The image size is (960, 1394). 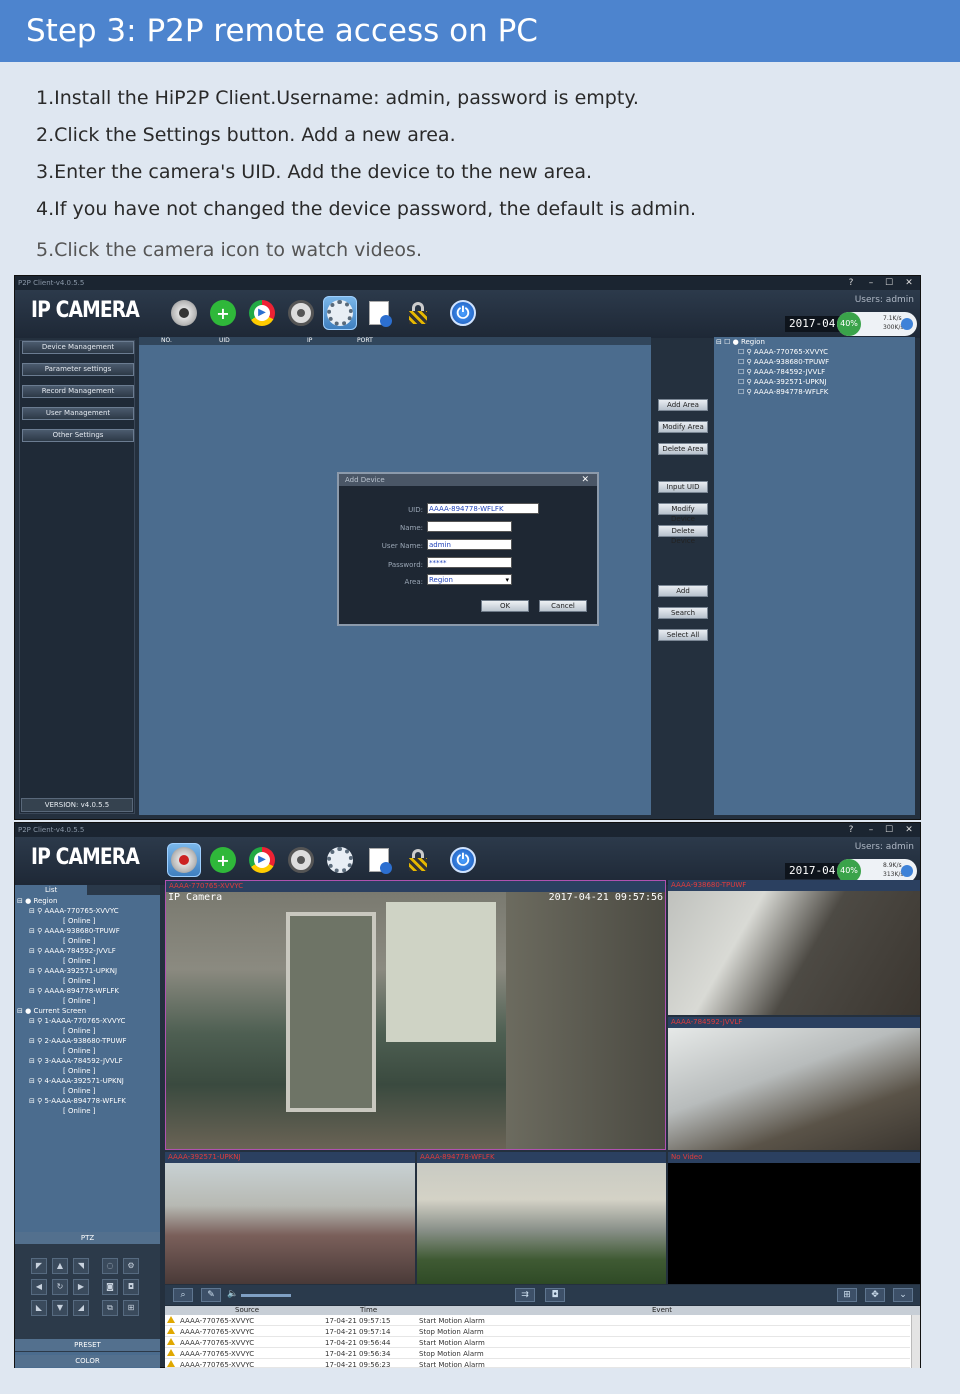 What do you see at coordinates (875, 1295) in the screenshot?
I see `fullscreen-icon: ✥` at bounding box center [875, 1295].